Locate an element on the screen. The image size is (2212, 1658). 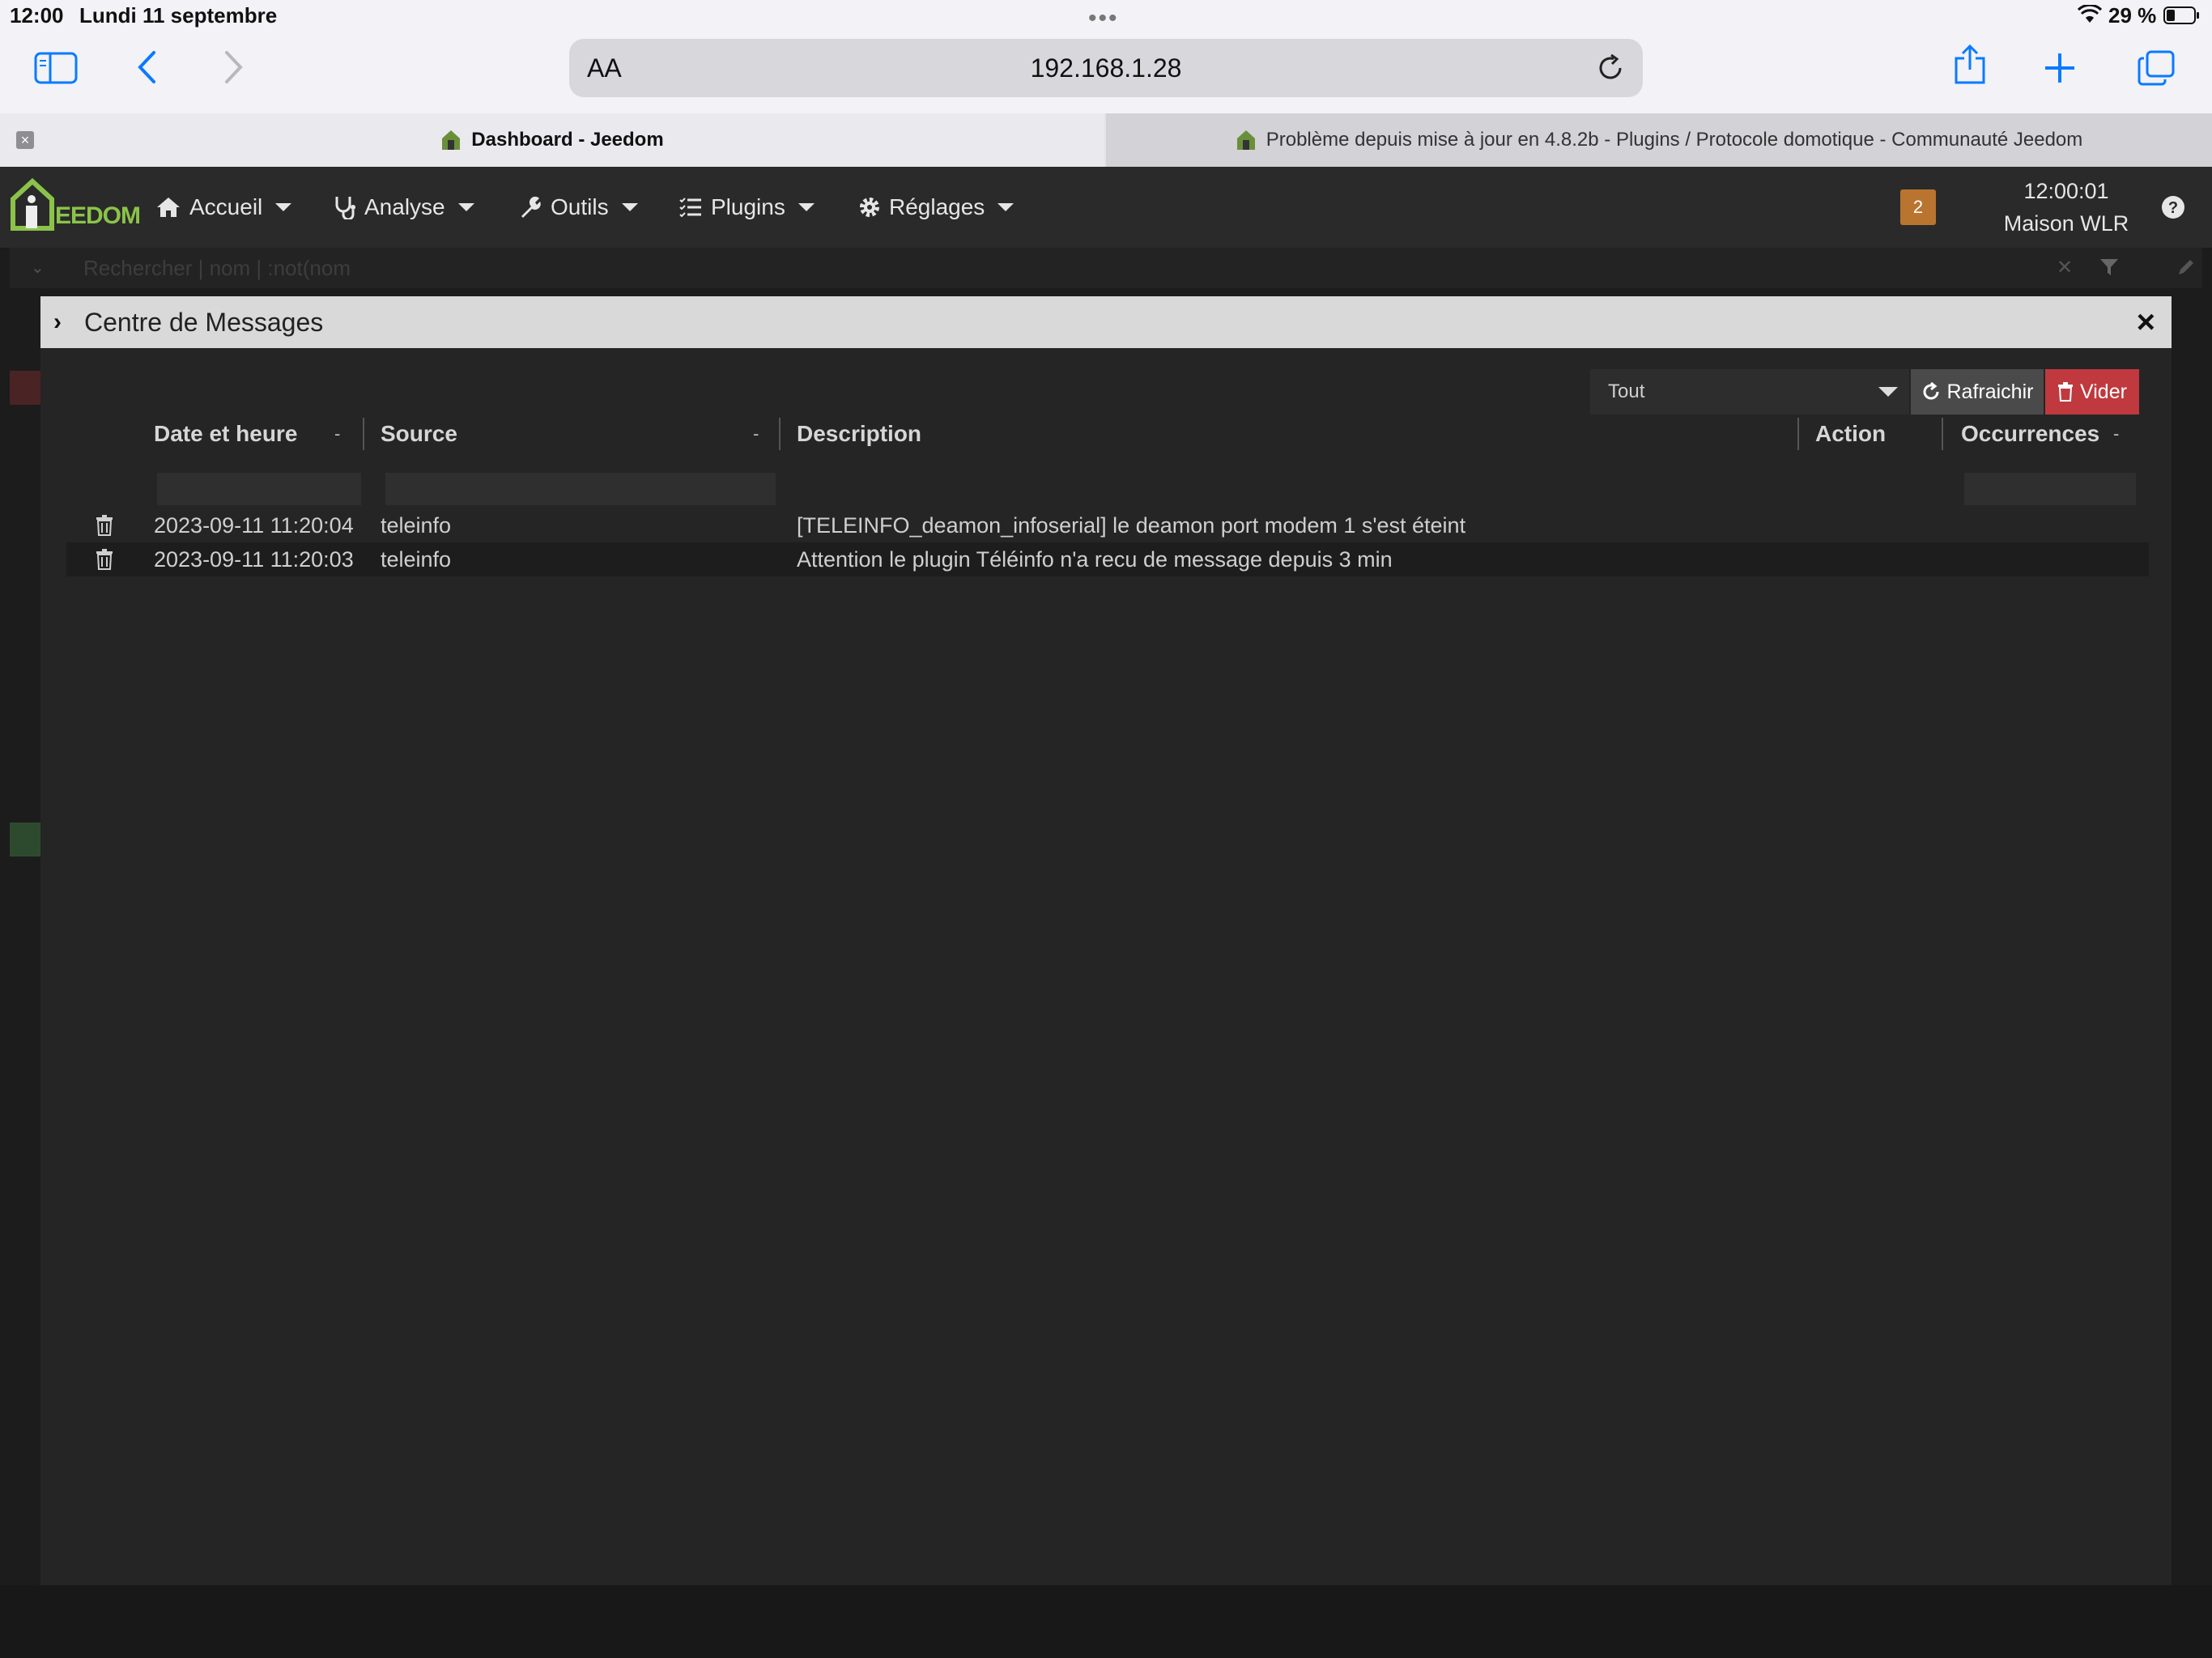
wrench-icon is located at coordinates (530, 207).